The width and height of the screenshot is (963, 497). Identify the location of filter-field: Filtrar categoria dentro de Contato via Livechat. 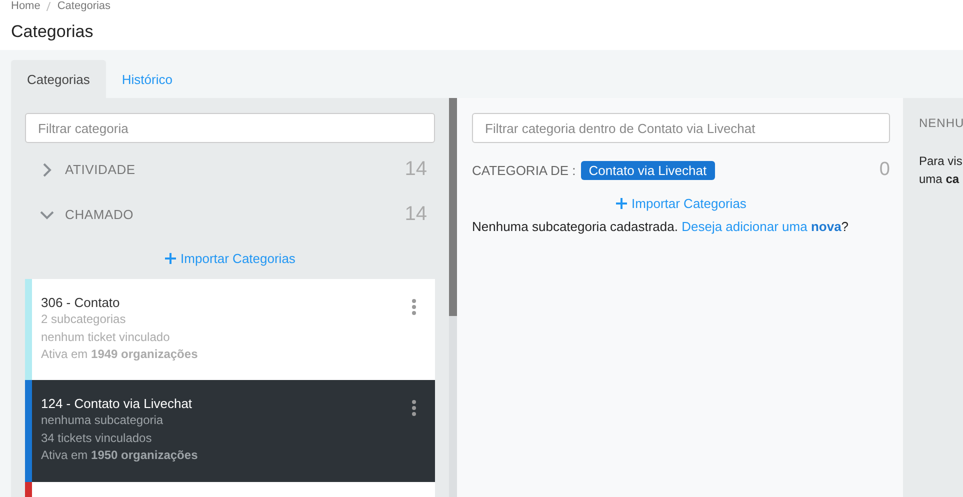
(681, 128).